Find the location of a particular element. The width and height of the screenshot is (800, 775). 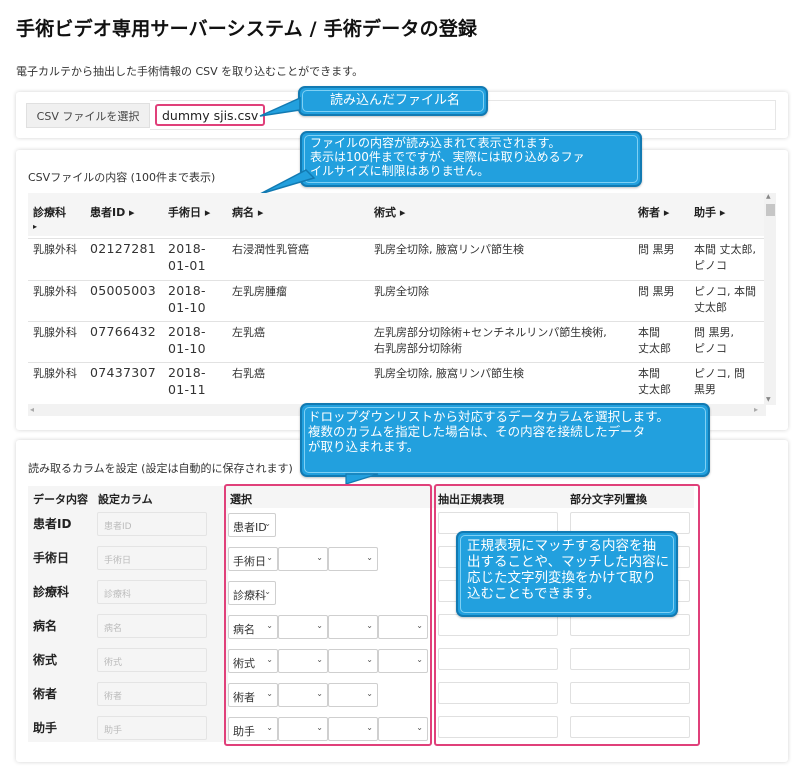

page-title: 手術ビデオ専用サーバーシステム / 手術データの登録 is located at coordinates (247, 29).